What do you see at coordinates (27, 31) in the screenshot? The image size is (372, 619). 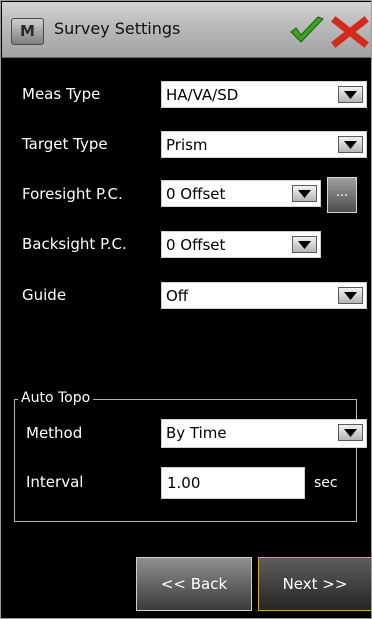 I see `app-logo-icon: M` at bounding box center [27, 31].